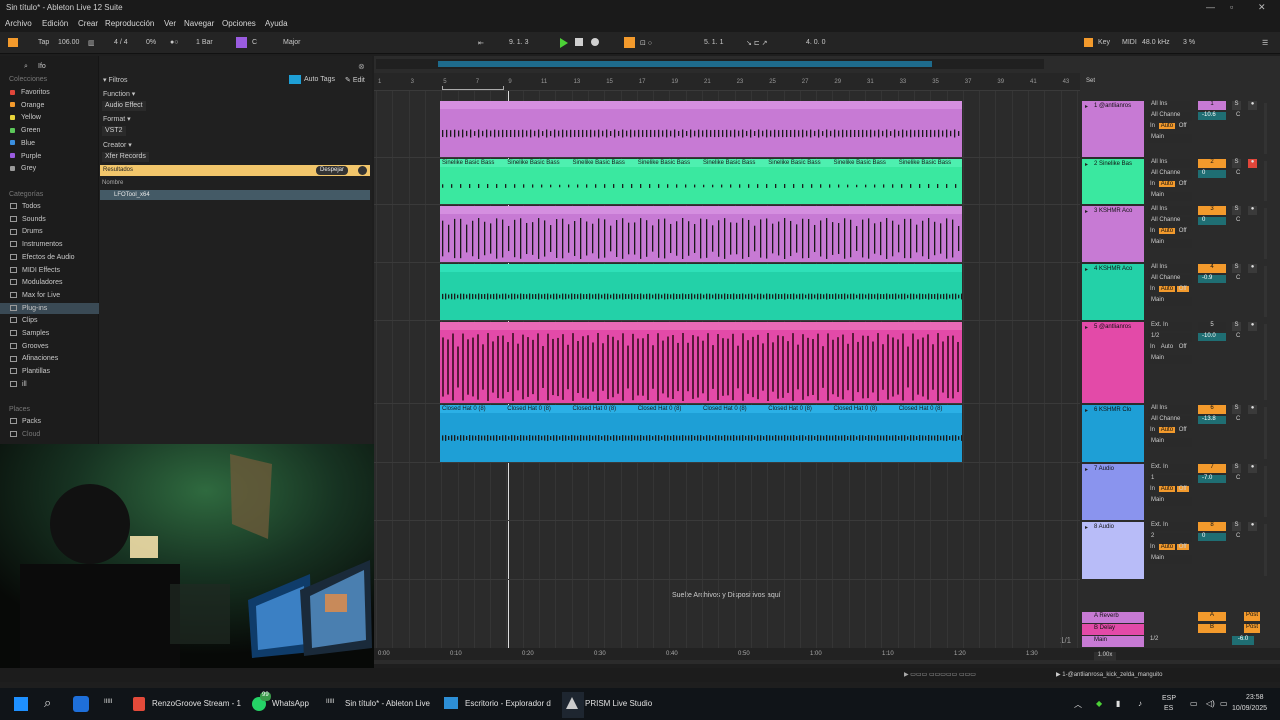  What do you see at coordinates (355, 80) in the screenshot?
I see `edit-filters-button: ✎ Edit` at bounding box center [355, 80].